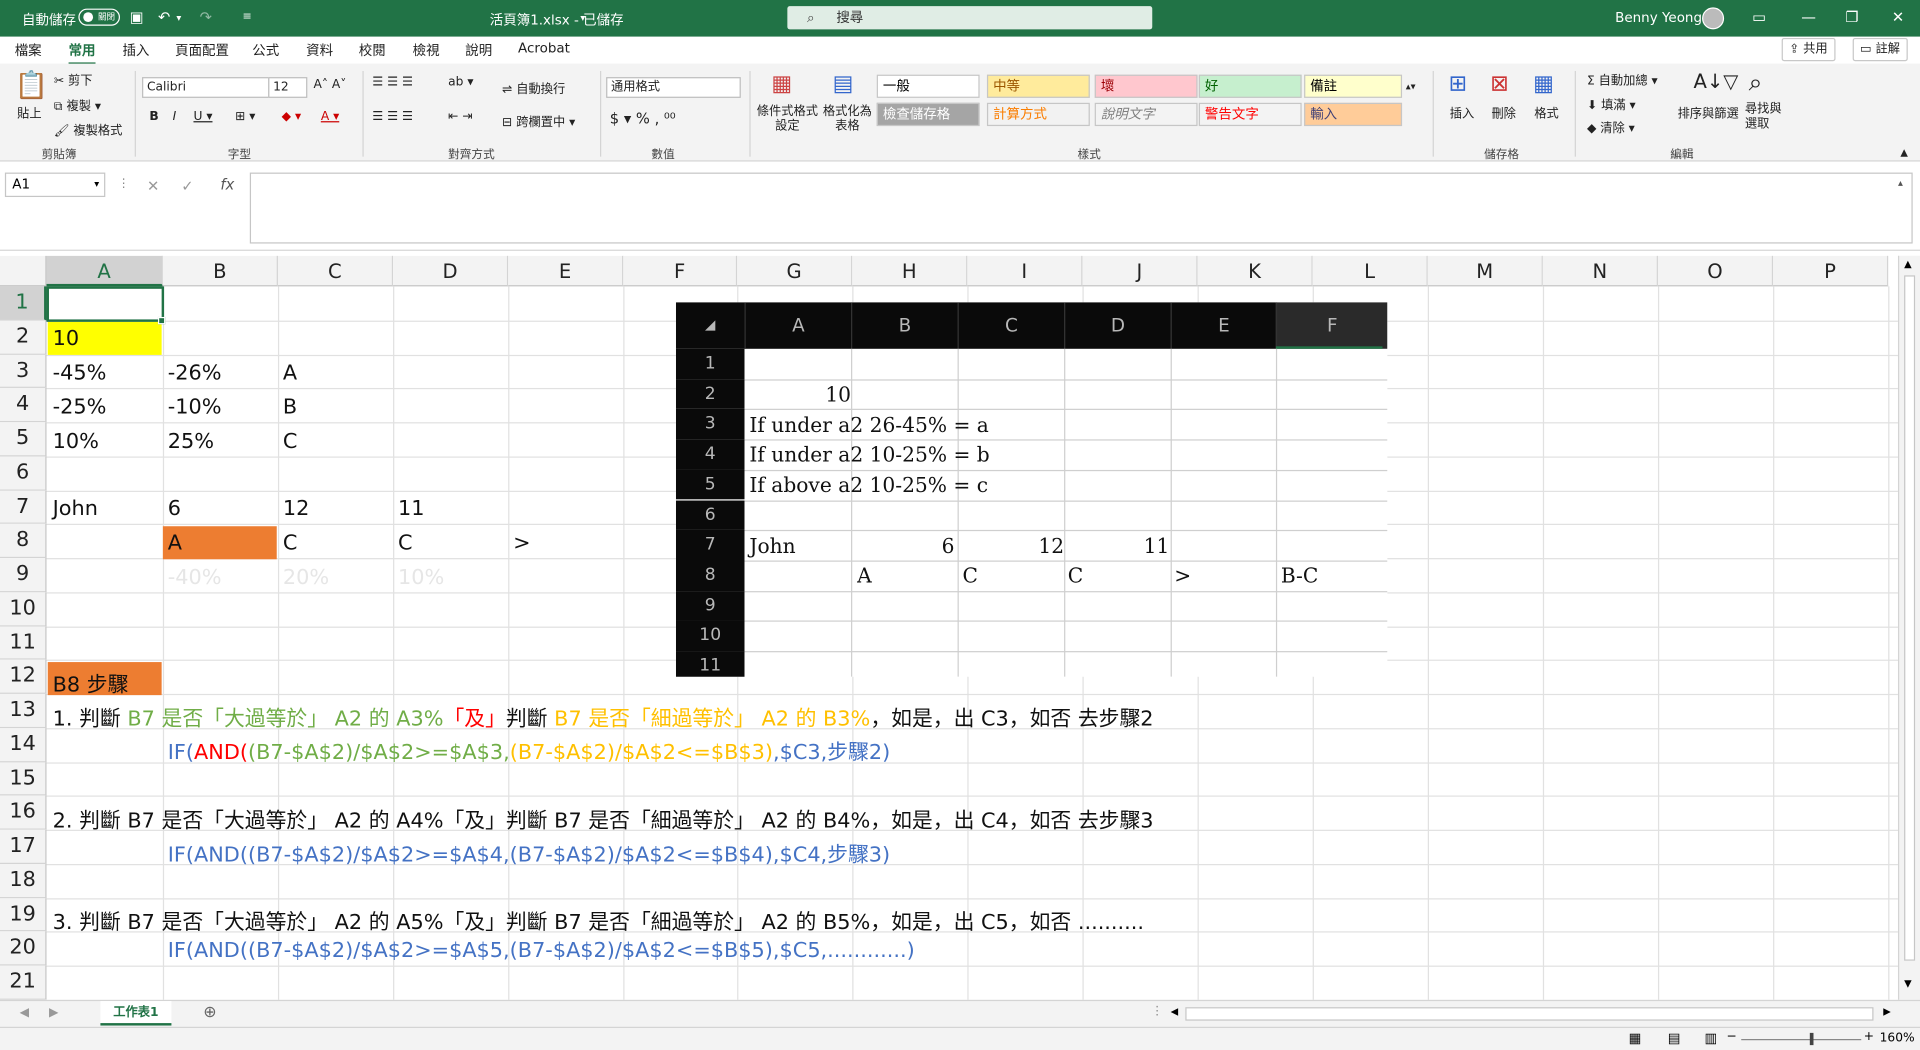 The height and width of the screenshot is (1050, 1920). I want to click on row-header-20: 20, so click(23, 948).